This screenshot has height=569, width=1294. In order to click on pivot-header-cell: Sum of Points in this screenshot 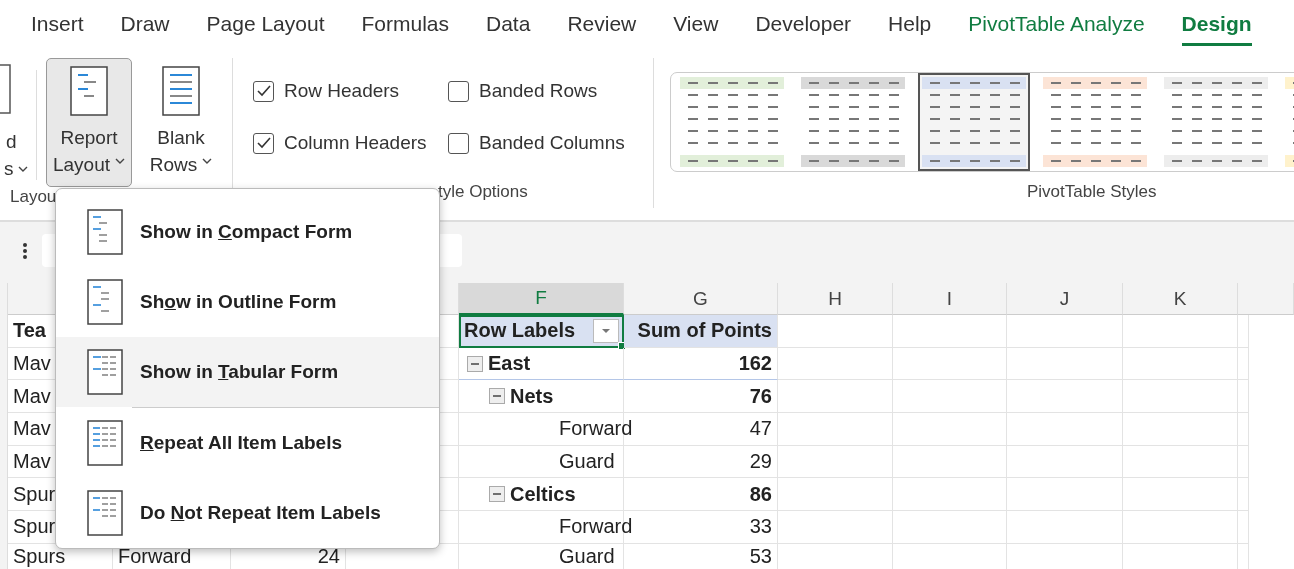, I will do `click(701, 331)`.